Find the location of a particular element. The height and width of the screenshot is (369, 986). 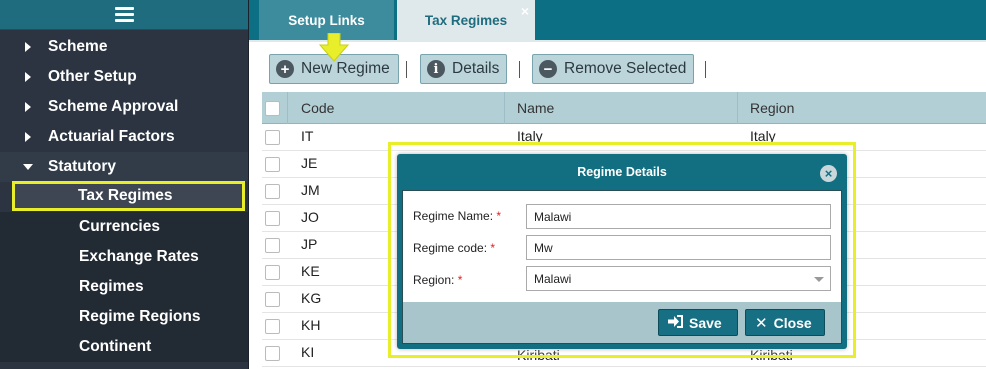

sidebar-subitem-regime-regions: Regime Regions is located at coordinates (124, 317).